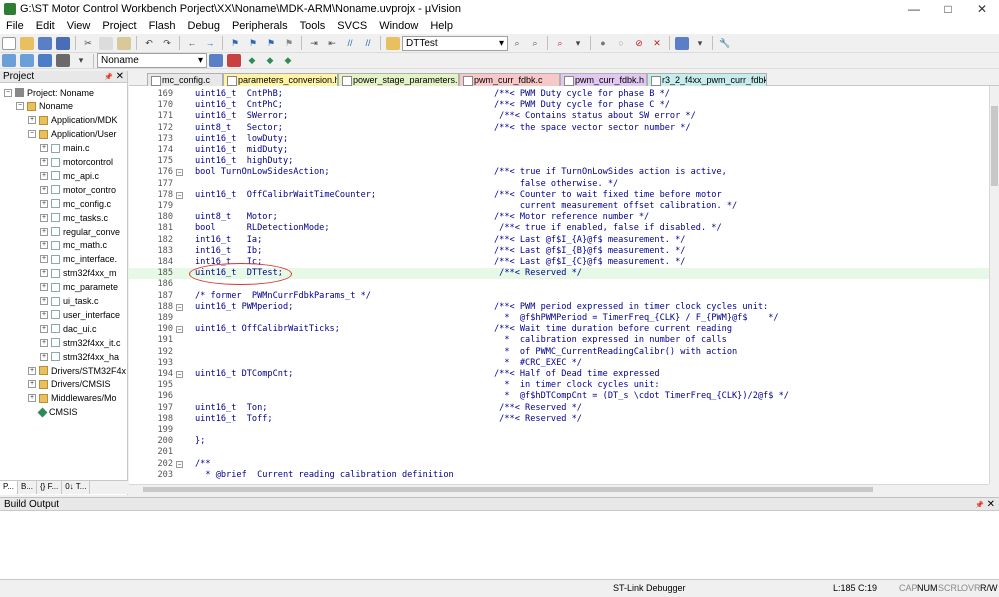 The height and width of the screenshot is (597, 999). I want to click on translate-icon, so click(9, 60).